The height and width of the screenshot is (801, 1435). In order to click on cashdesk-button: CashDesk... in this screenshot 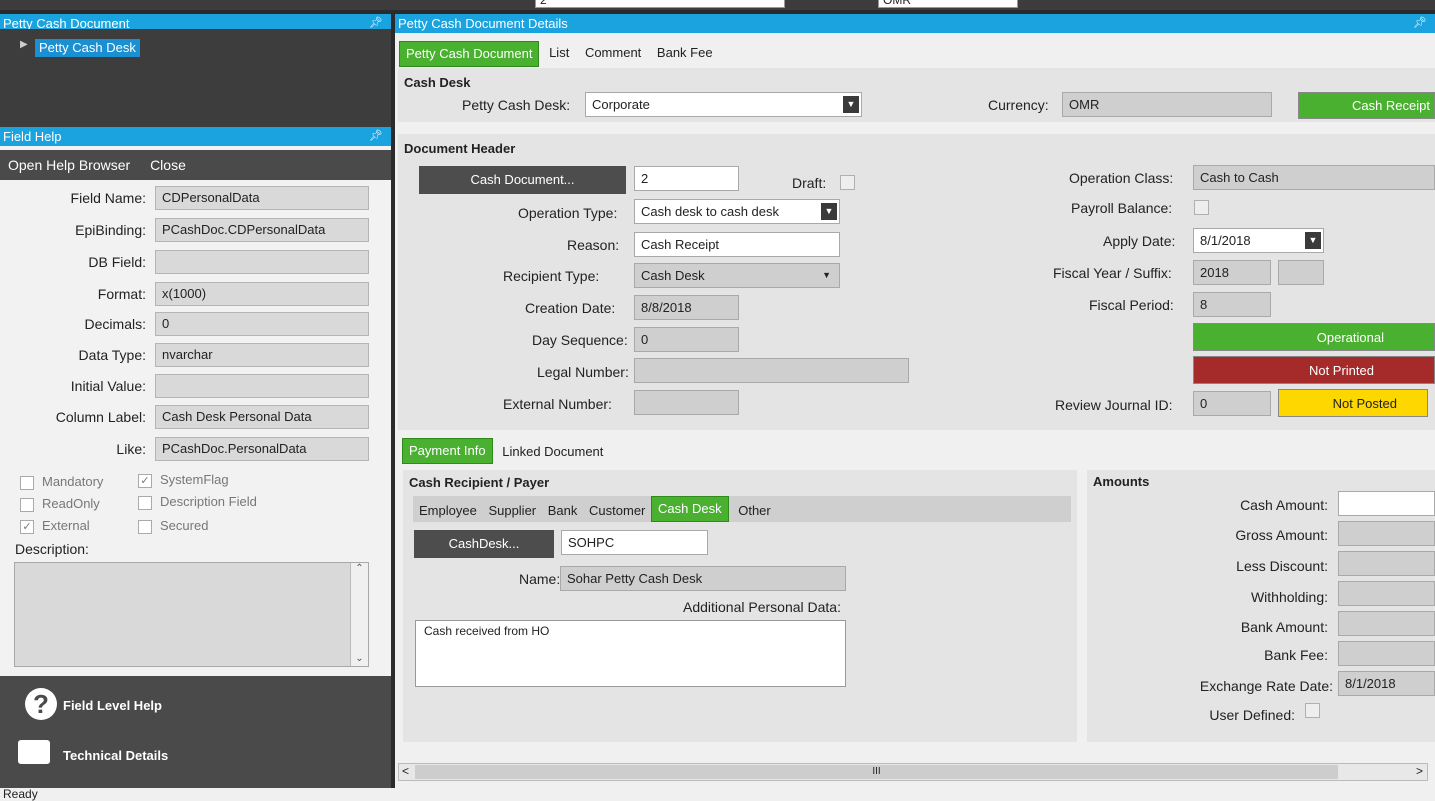, I will do `click(484, 544)`.